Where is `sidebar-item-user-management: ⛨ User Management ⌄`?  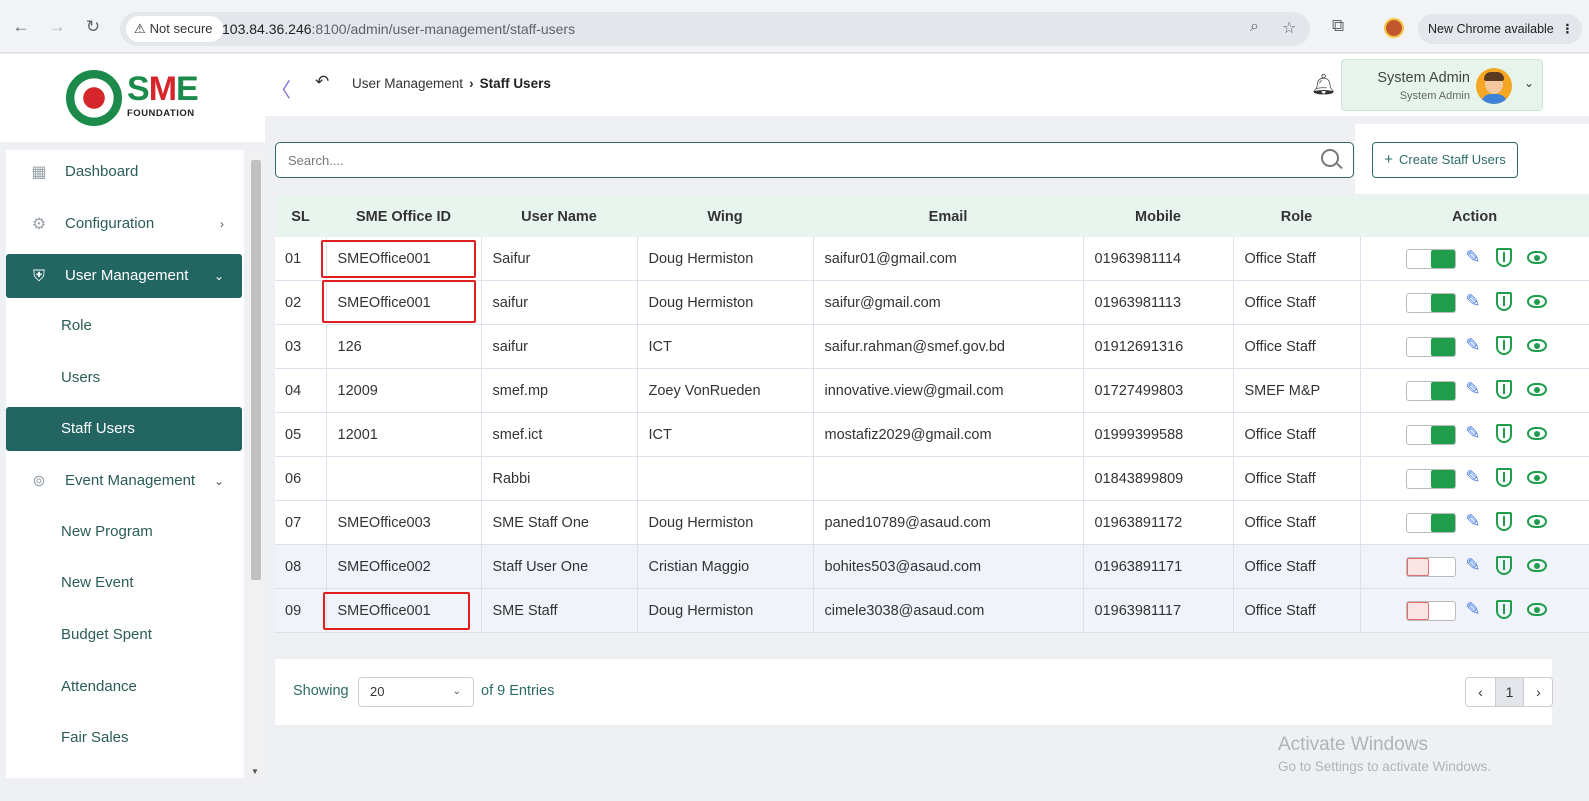
sidebar-item-user-management: ⛨ User Management ⌄ is located at coordinates (124, 276).